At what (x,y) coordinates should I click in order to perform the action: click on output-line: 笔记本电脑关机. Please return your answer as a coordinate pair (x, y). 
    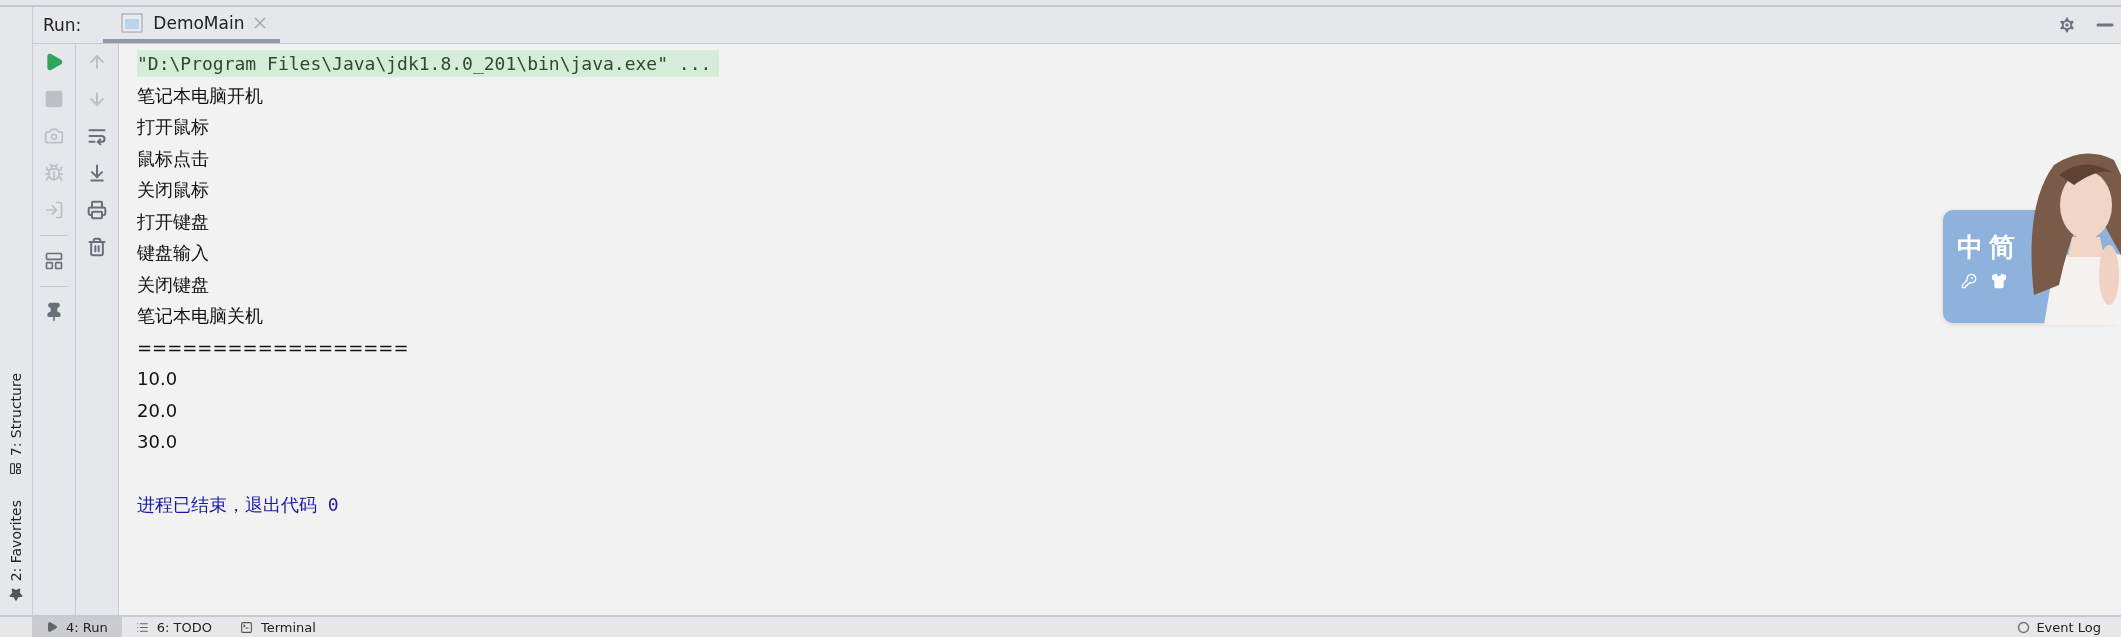
    Looking at the image, I should click on (200, 316).